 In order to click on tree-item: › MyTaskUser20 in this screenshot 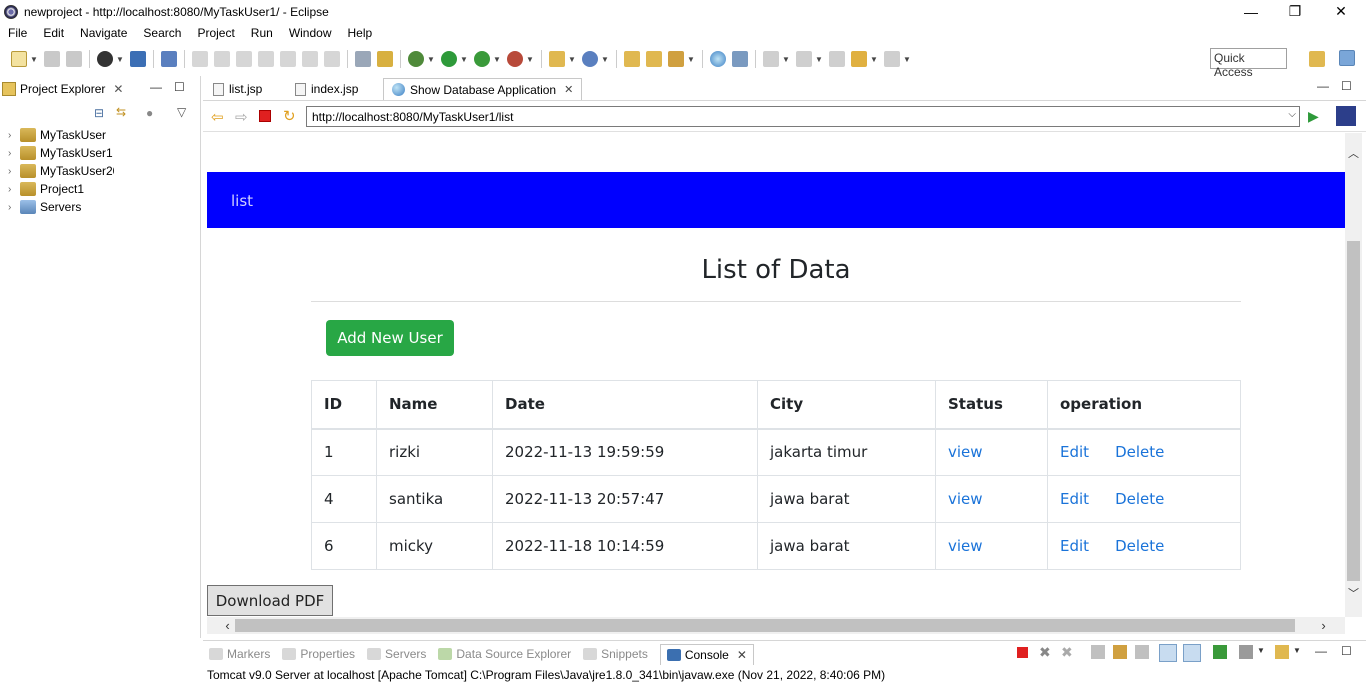, I will do `click(61, 171)`.